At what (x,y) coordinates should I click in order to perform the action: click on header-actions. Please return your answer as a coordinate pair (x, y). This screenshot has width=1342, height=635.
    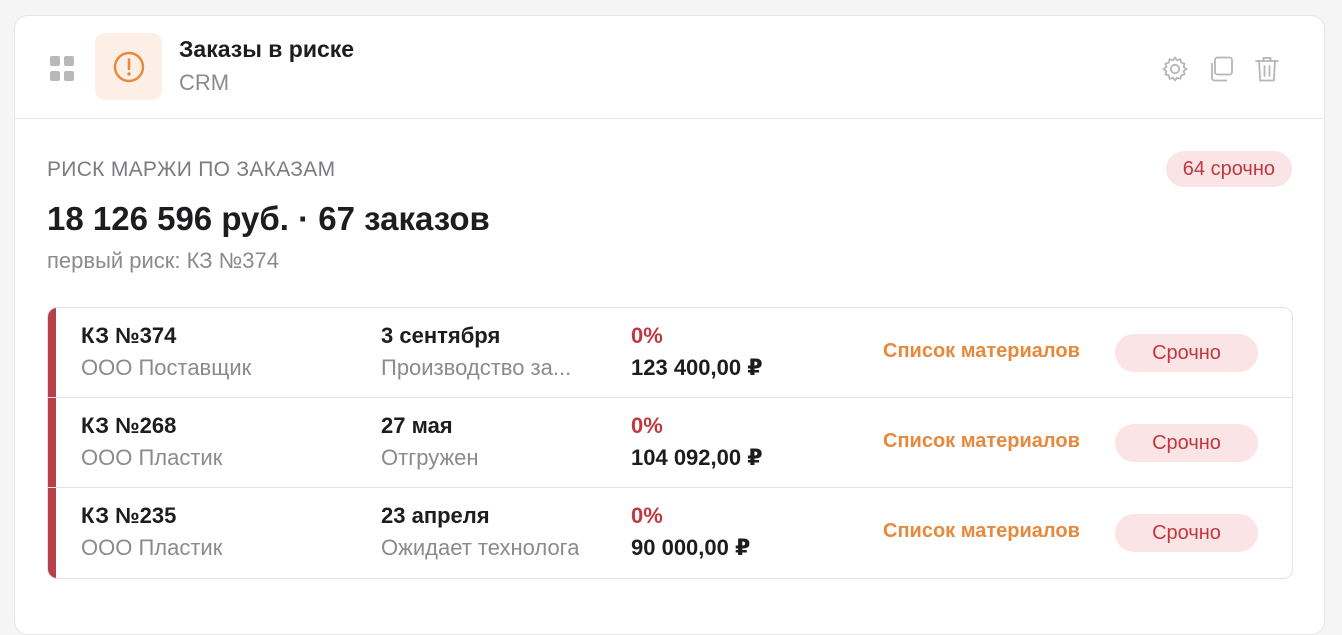
    Looking at the image, I should click on (1221, 69).